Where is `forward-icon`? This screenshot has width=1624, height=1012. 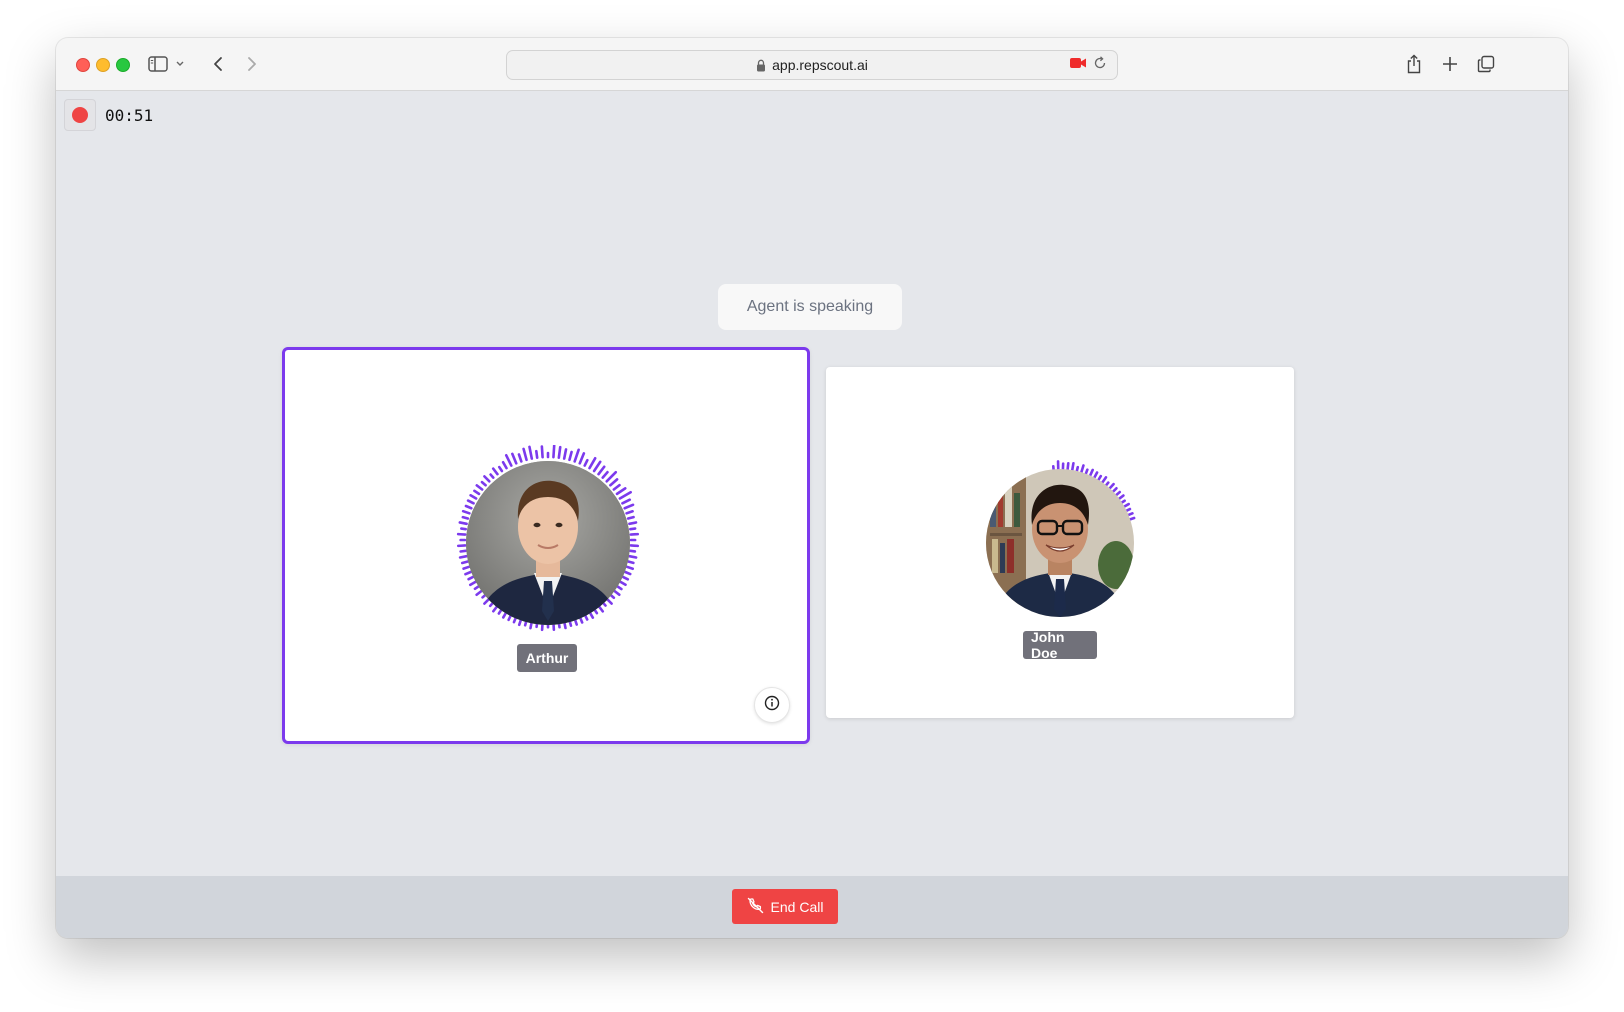
forward-icon is located at coordinates (252, 64).